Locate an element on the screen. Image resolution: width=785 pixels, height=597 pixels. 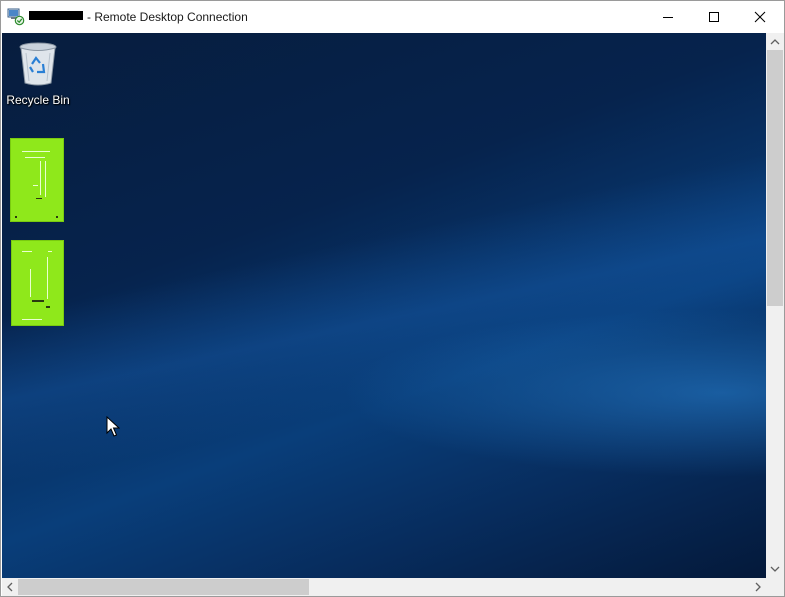
scroll-down-button is located at coordinates (775, 569).